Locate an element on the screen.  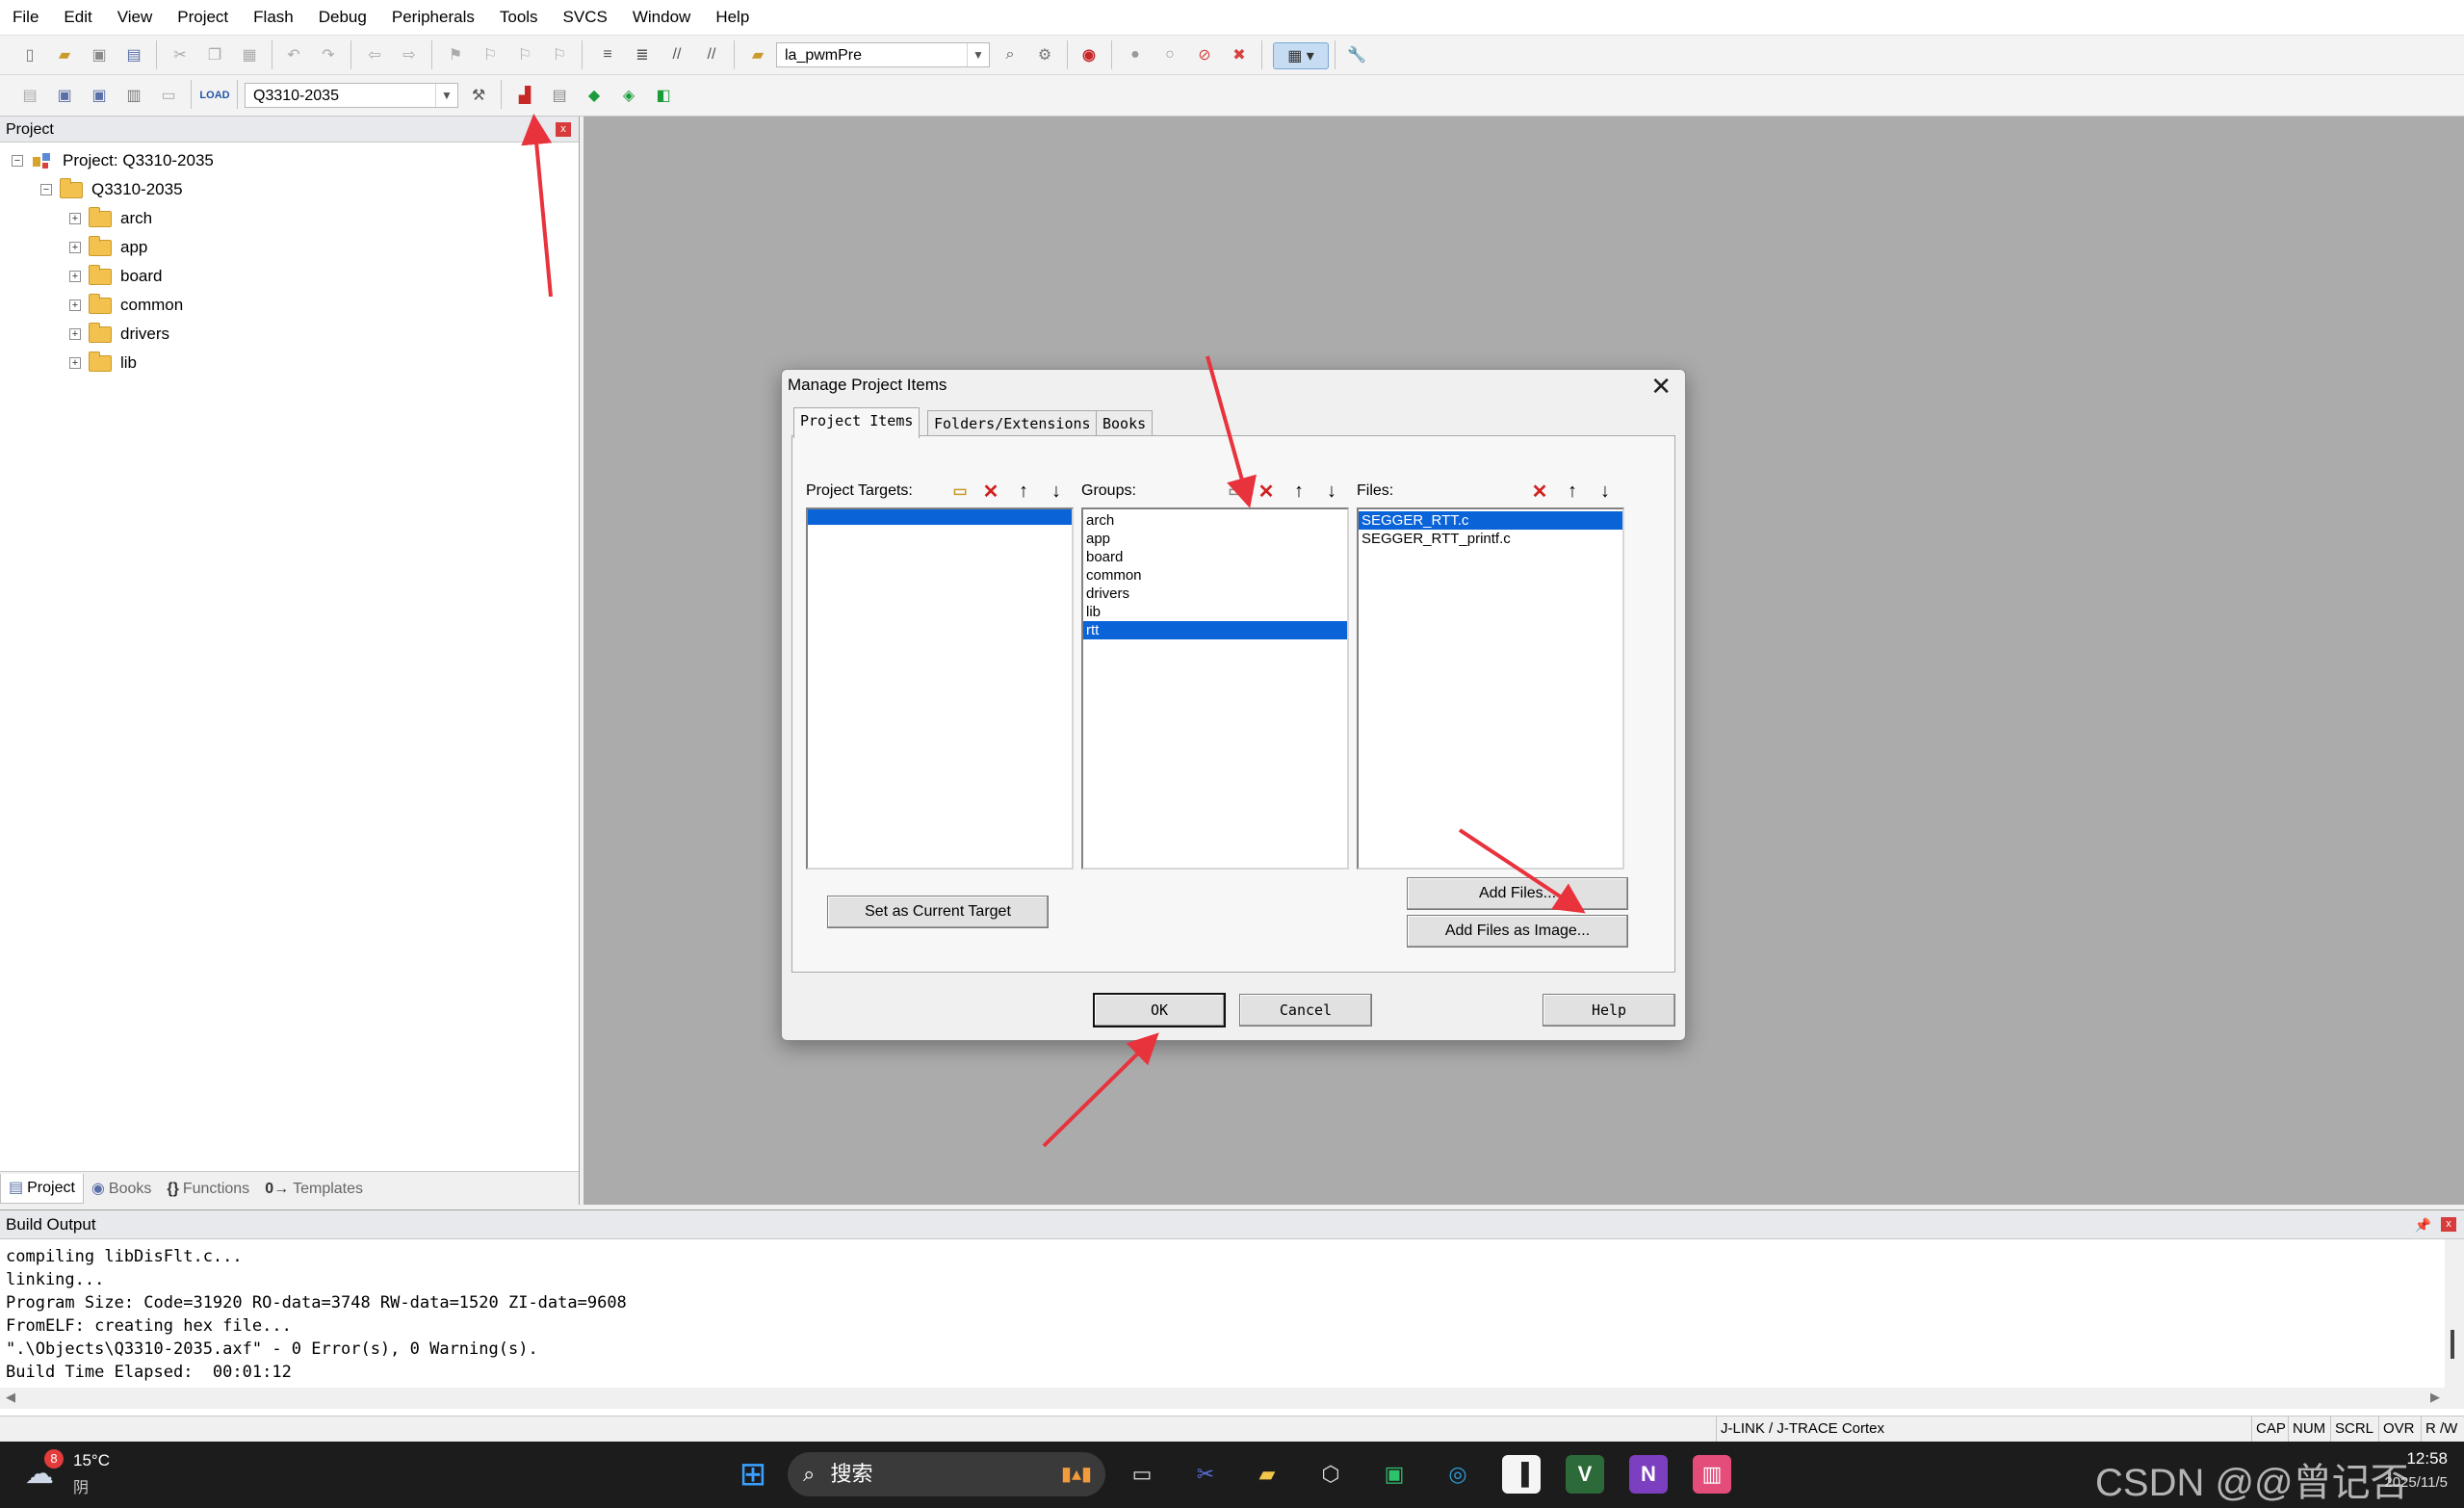
new-target-icon: ▭ is located at coordinates (960, 491).